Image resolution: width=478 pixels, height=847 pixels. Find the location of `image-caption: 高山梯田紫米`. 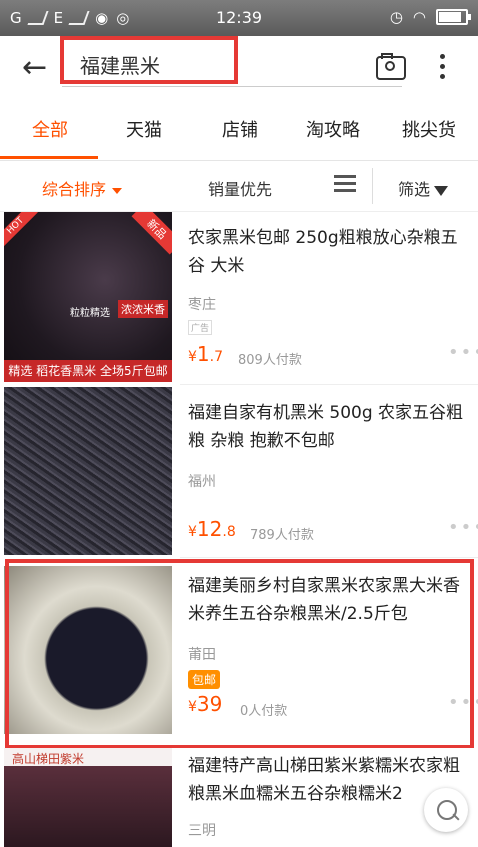

image-caption: 高山梯田紫米 is located at coordinates (48, 759).